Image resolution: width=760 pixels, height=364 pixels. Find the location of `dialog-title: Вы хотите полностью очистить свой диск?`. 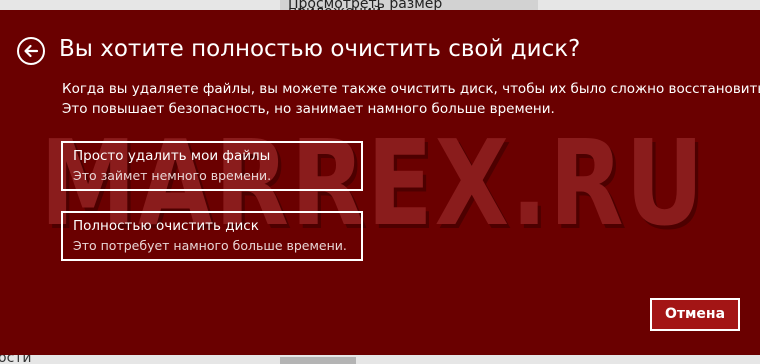

dialog-title: Вы хотите полностью очистить свой диск? is located at coordinates (320, 49).